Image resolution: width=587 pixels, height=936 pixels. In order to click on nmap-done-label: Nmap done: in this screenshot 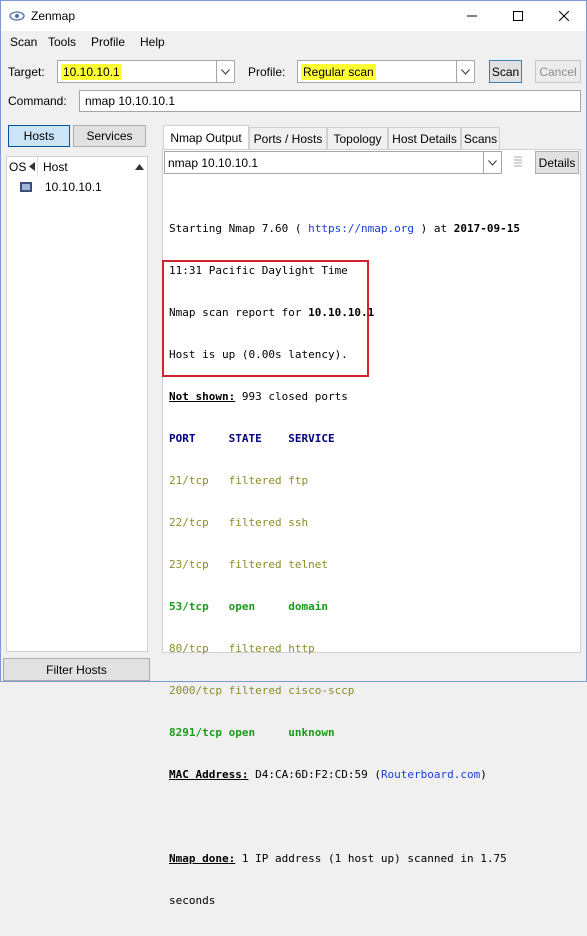, I will do `click(202, 858)`.